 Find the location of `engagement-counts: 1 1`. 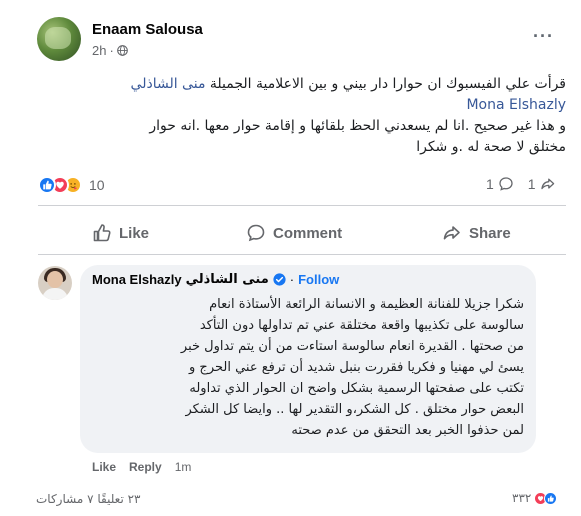

engagement-counts: 1 1 is located at coordinates (521, 184).